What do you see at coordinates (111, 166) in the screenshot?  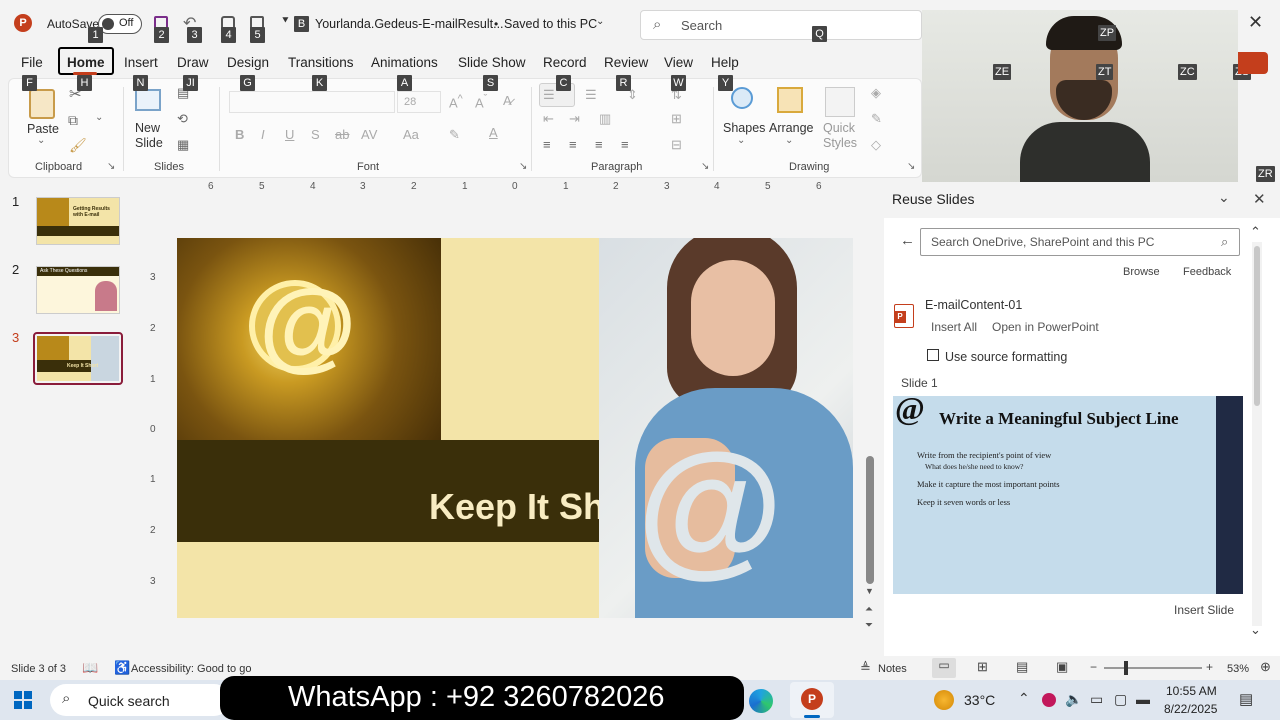 I see `clipboard-launcher-icon: ↘` at bounding box center [111, 166].